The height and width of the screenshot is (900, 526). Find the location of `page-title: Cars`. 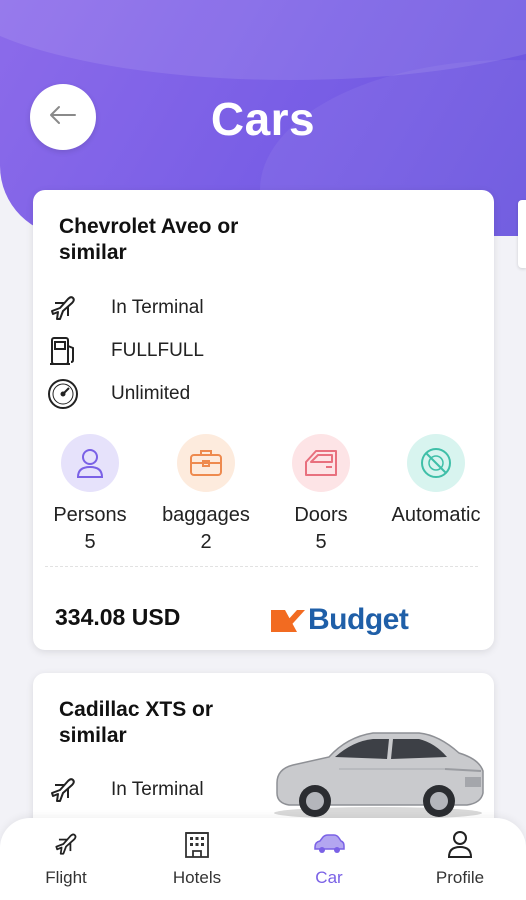

page-title: Cars is located at coordinates (263, 119).